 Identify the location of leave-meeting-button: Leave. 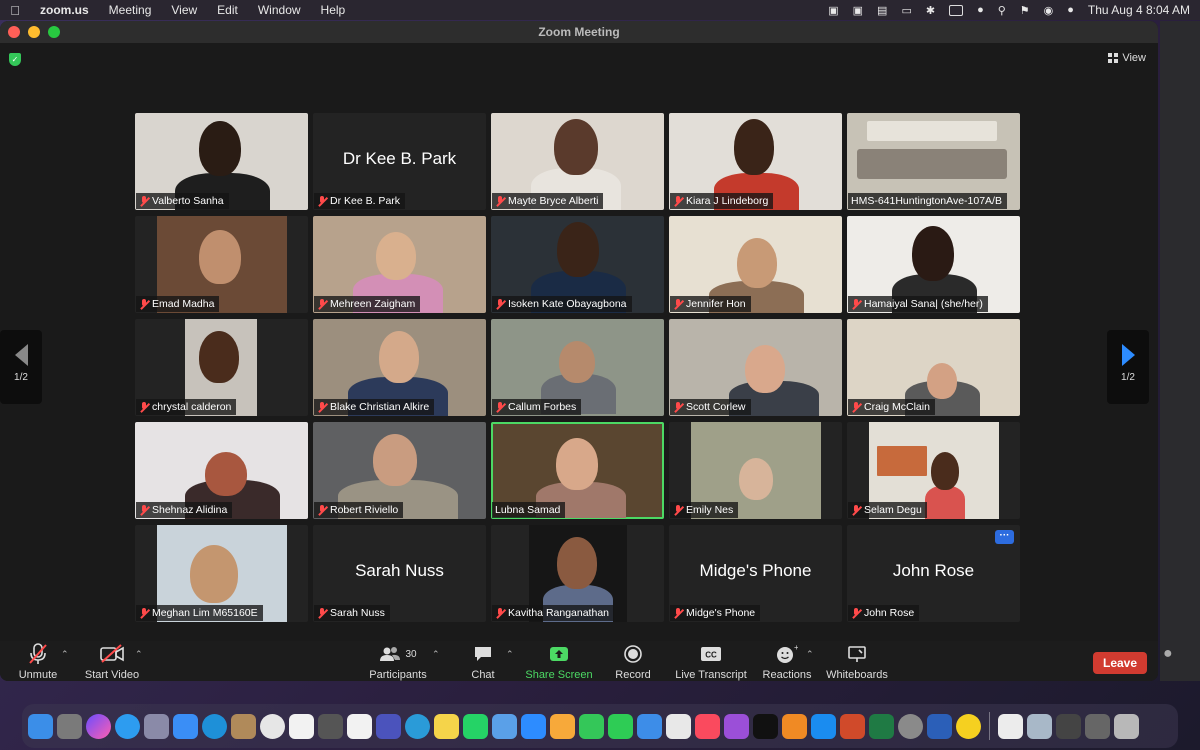
(1120, 663).